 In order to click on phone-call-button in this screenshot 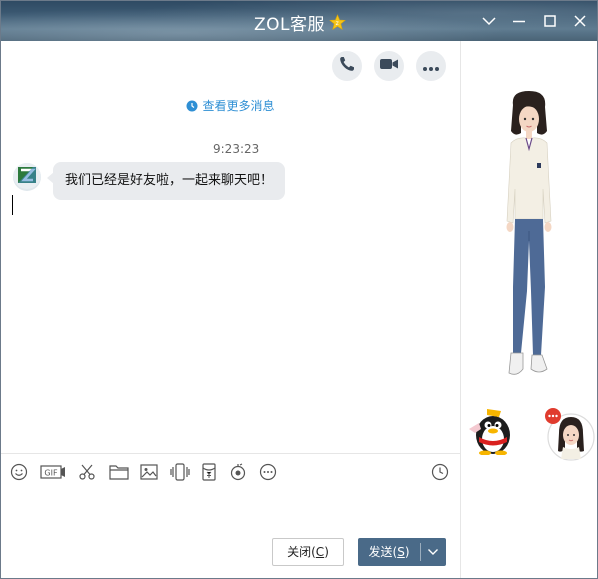, I will do `click(347, 66)`.